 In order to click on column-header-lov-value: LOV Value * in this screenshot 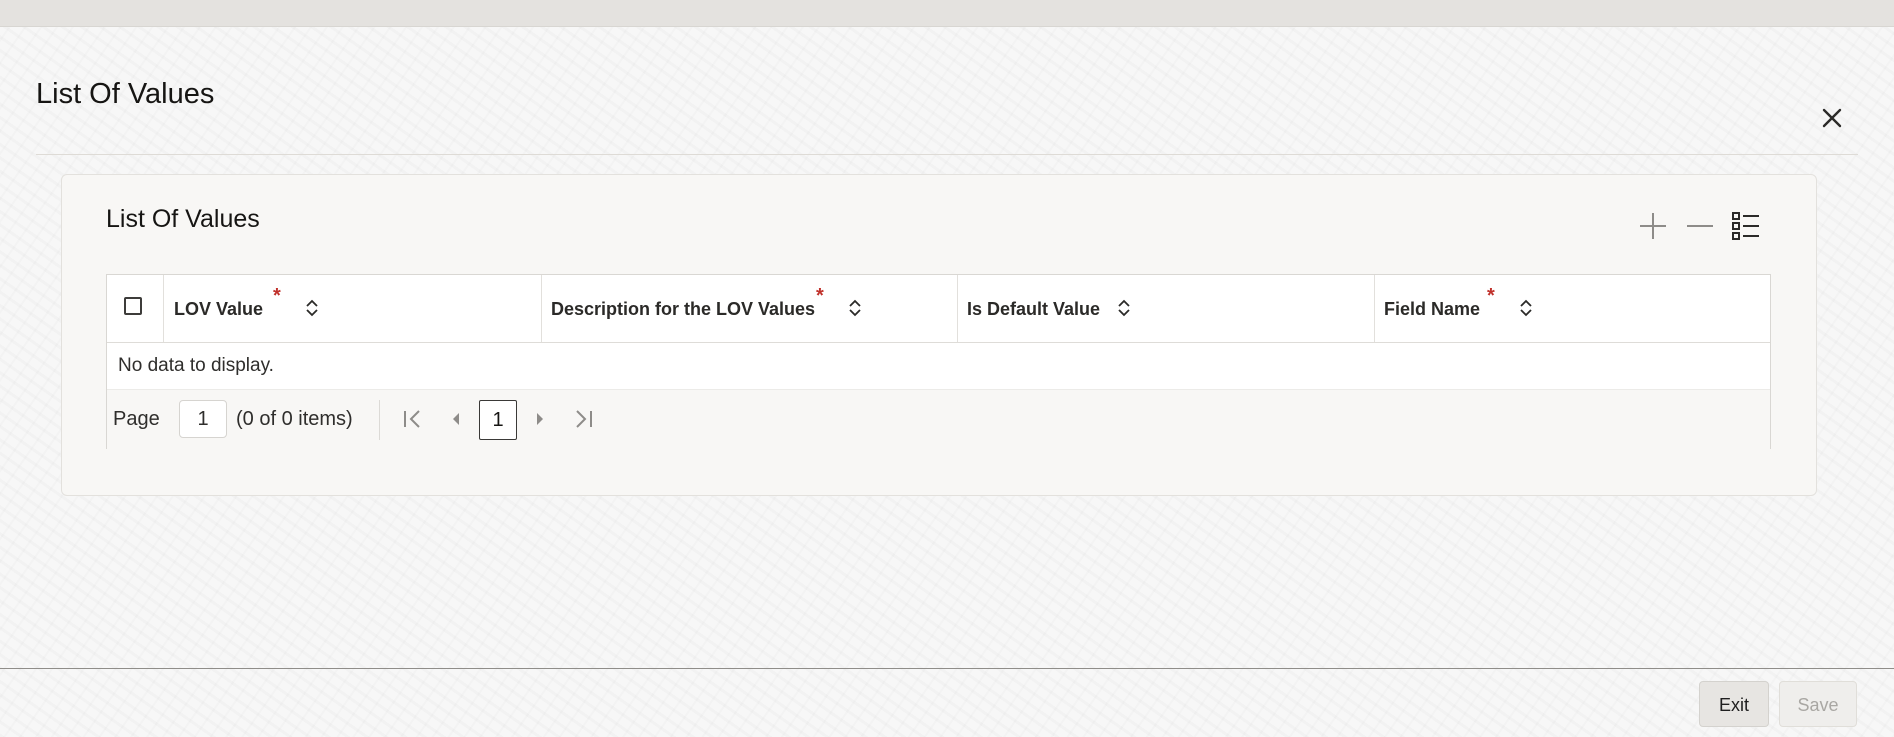, I will do `click(352, 308)`.